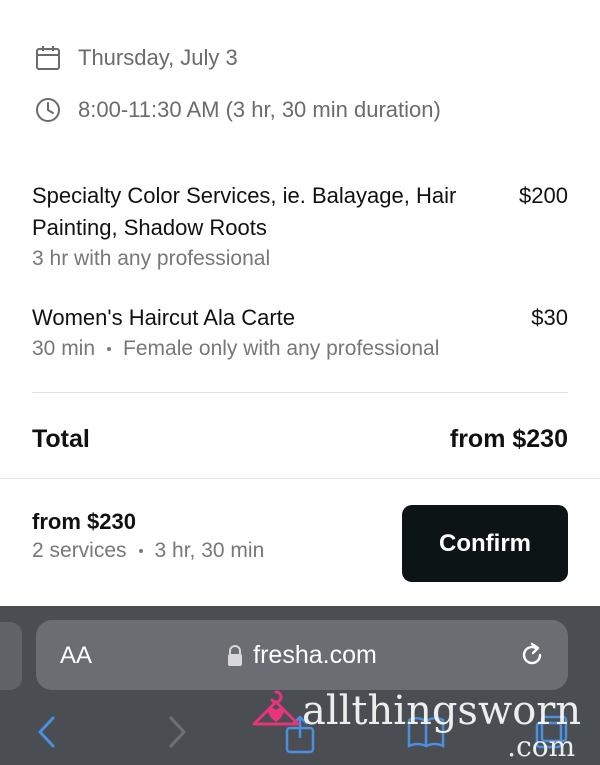 Image resolution: width=600 pixels, height=765 pixels. What do you see at coordinates (164, 317) in the screenshot?
I see `service-name: Women's Haircut Ala Carte` at bounding box center [164, 317].